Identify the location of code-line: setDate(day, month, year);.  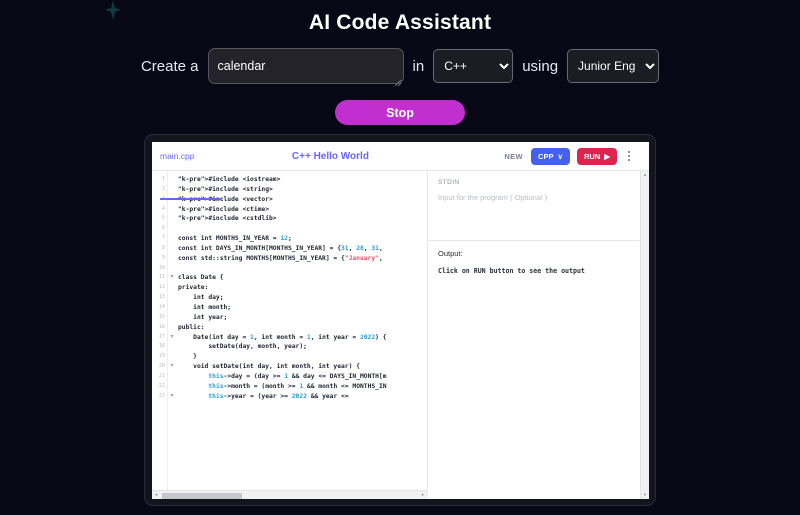
(242, 347).